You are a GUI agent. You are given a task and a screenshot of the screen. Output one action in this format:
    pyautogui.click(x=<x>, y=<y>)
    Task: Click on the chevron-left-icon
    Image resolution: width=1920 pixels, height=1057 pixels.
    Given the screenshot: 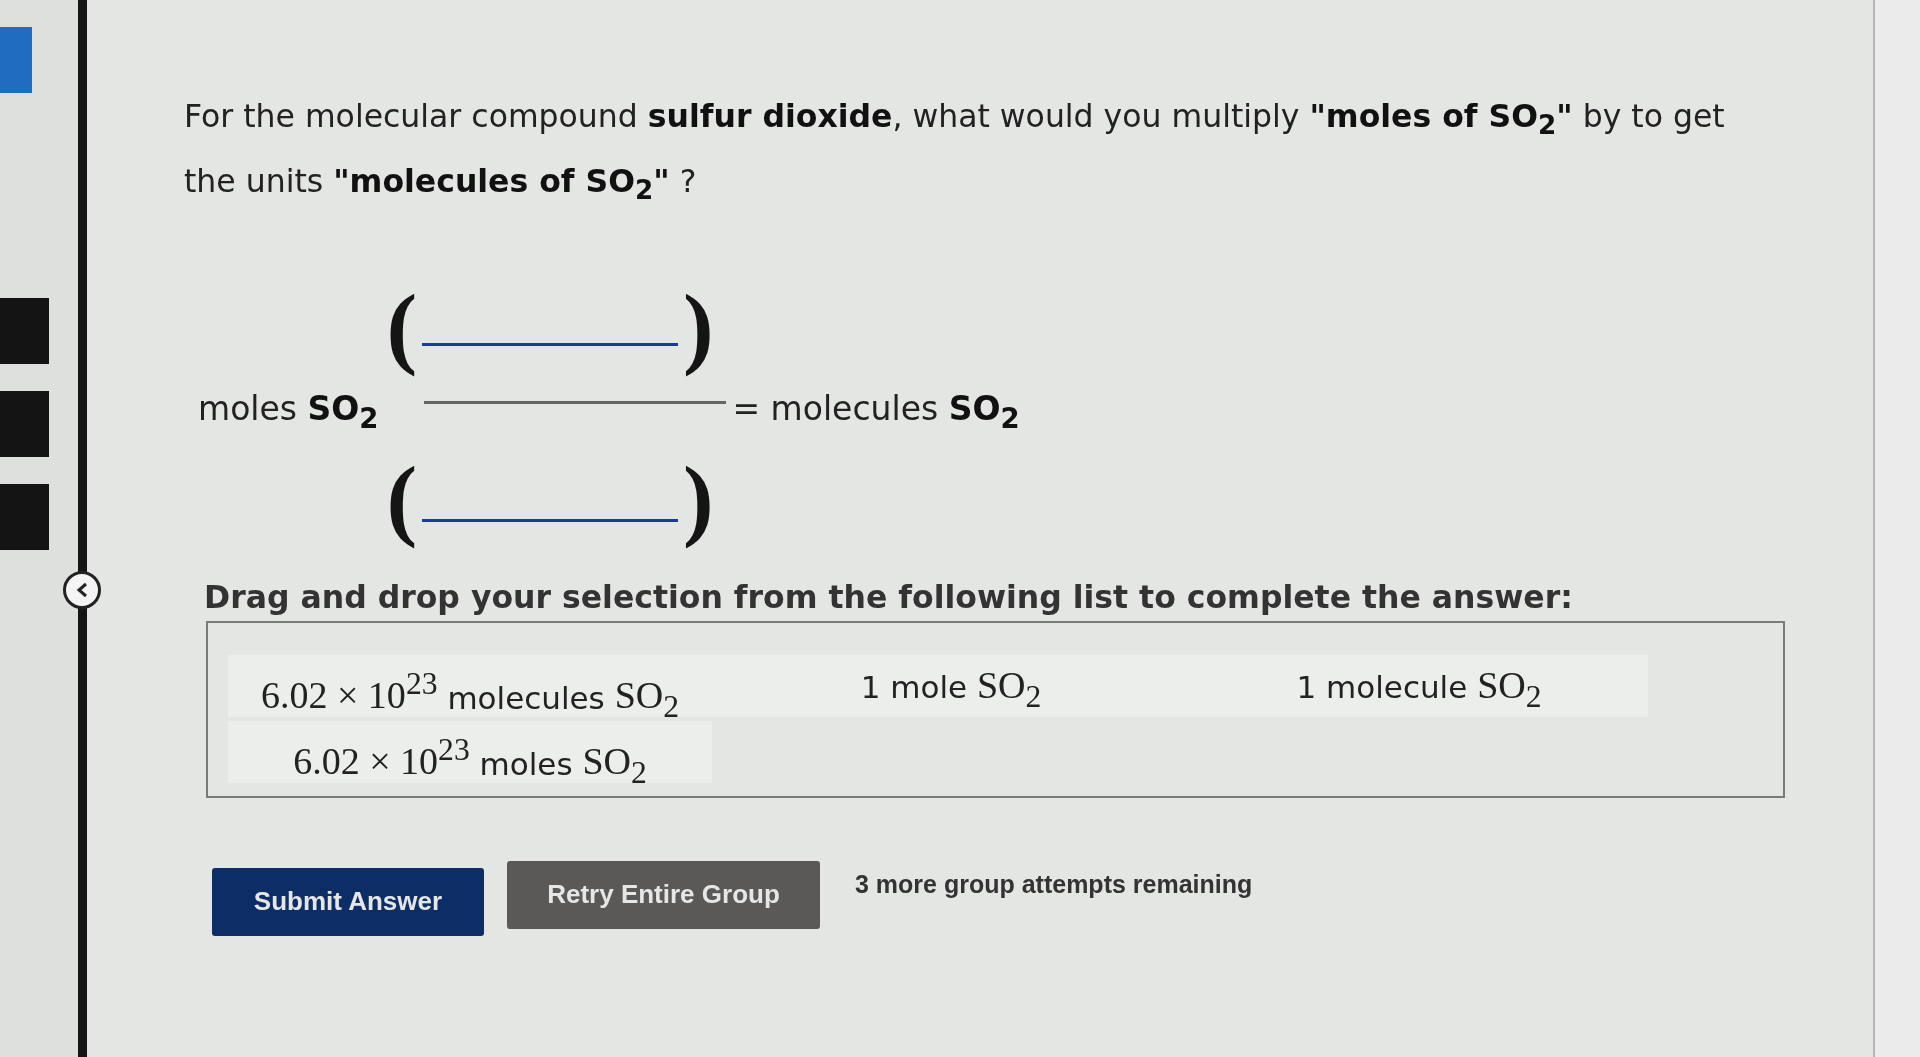 What is the action you would take?
    pyautogui.click(x=82, y=590)
    